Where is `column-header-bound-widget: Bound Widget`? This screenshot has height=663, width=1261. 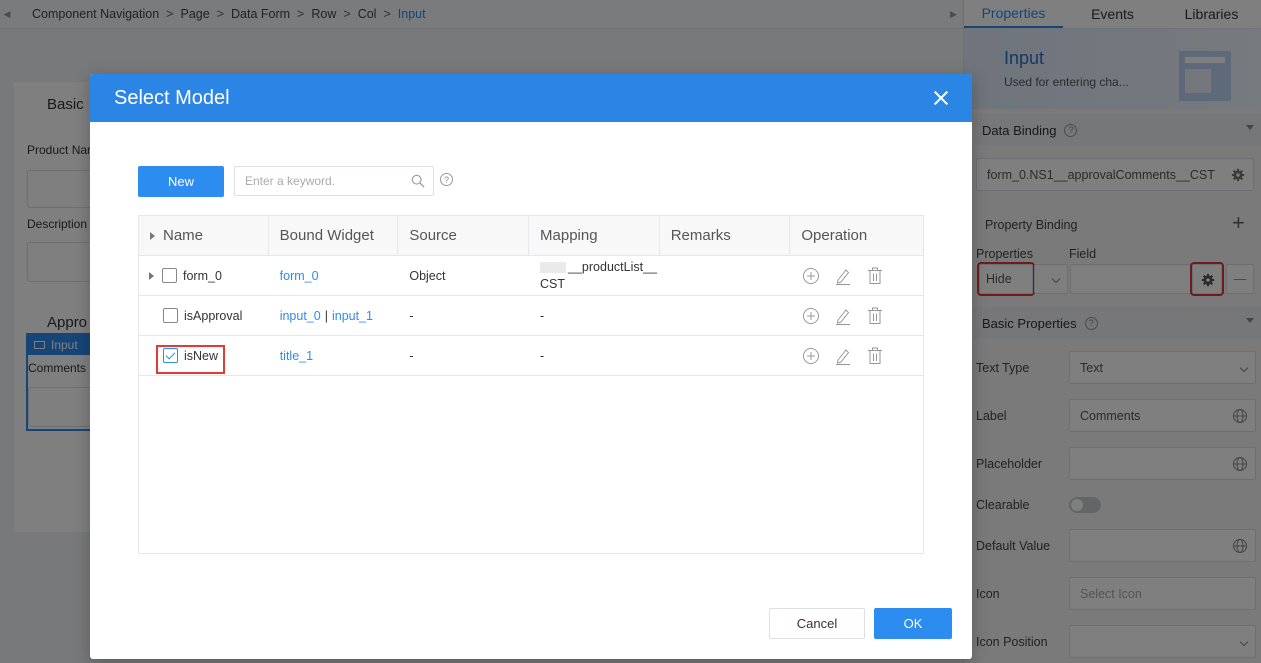 column-header-bound-widget: Bound Widget is located at coordinates (334, 235).